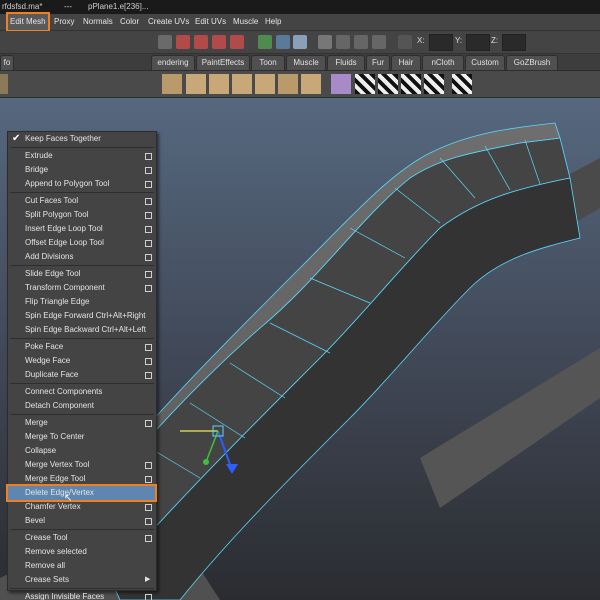 This screenshot has width=600, height=600. I want to click on menu-item-slide-edge-tool: Slide Edge Tool, so click(82, 274).